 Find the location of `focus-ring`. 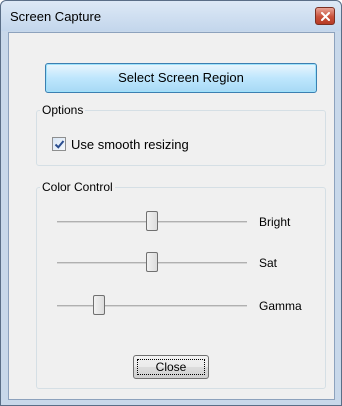

focus-ring is located at coordinates (171, 367).